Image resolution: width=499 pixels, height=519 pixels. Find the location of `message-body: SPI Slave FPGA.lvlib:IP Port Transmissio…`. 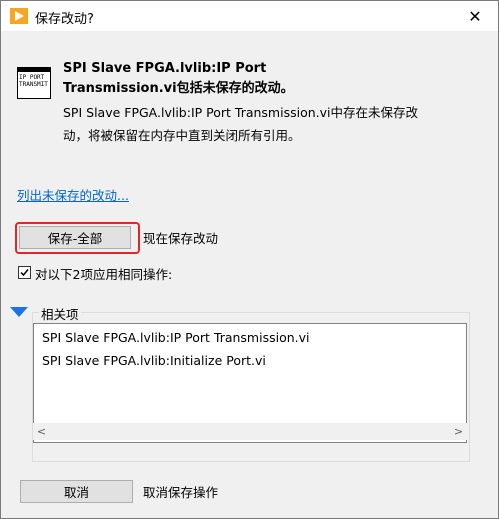

message-body: SPI Slave FPGA.lvlib:IP Port Transmissio… is located at coordinates (240, 124).